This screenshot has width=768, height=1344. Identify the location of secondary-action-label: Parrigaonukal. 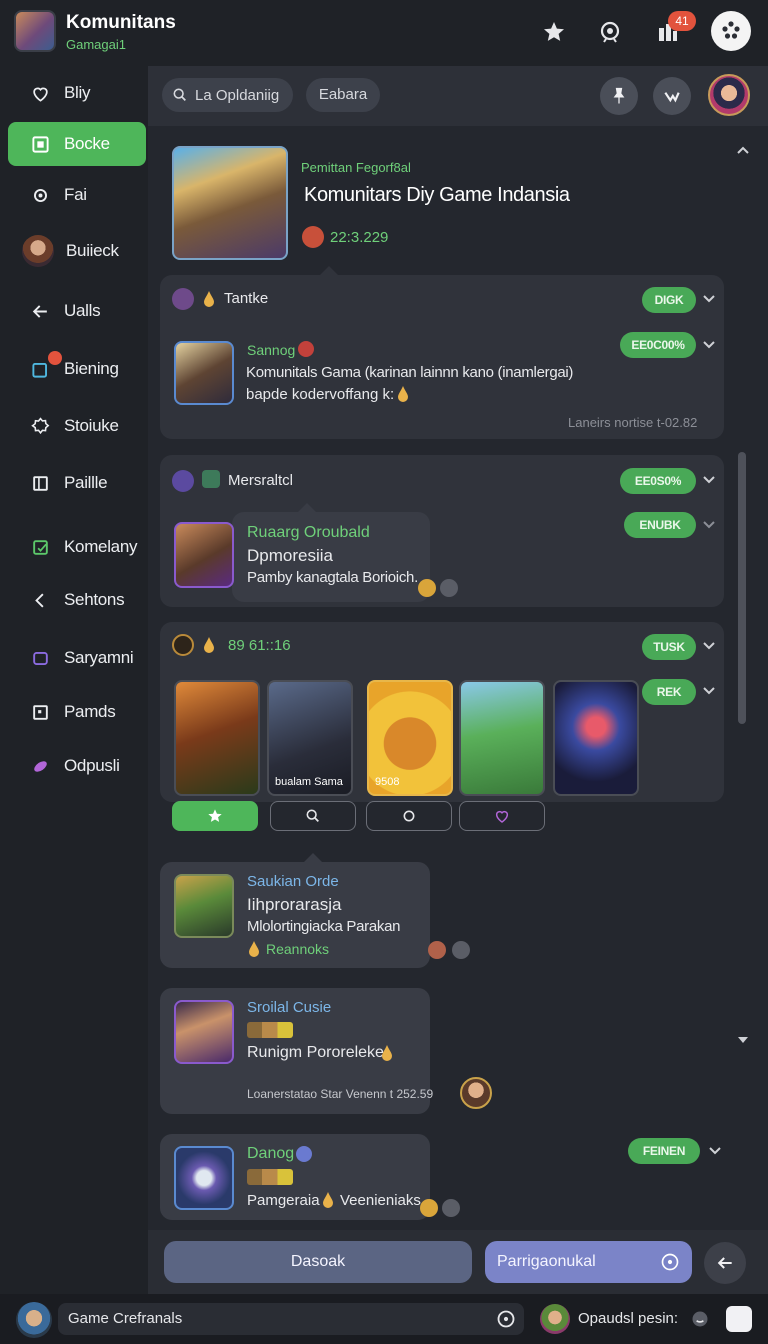
(546, 1261).